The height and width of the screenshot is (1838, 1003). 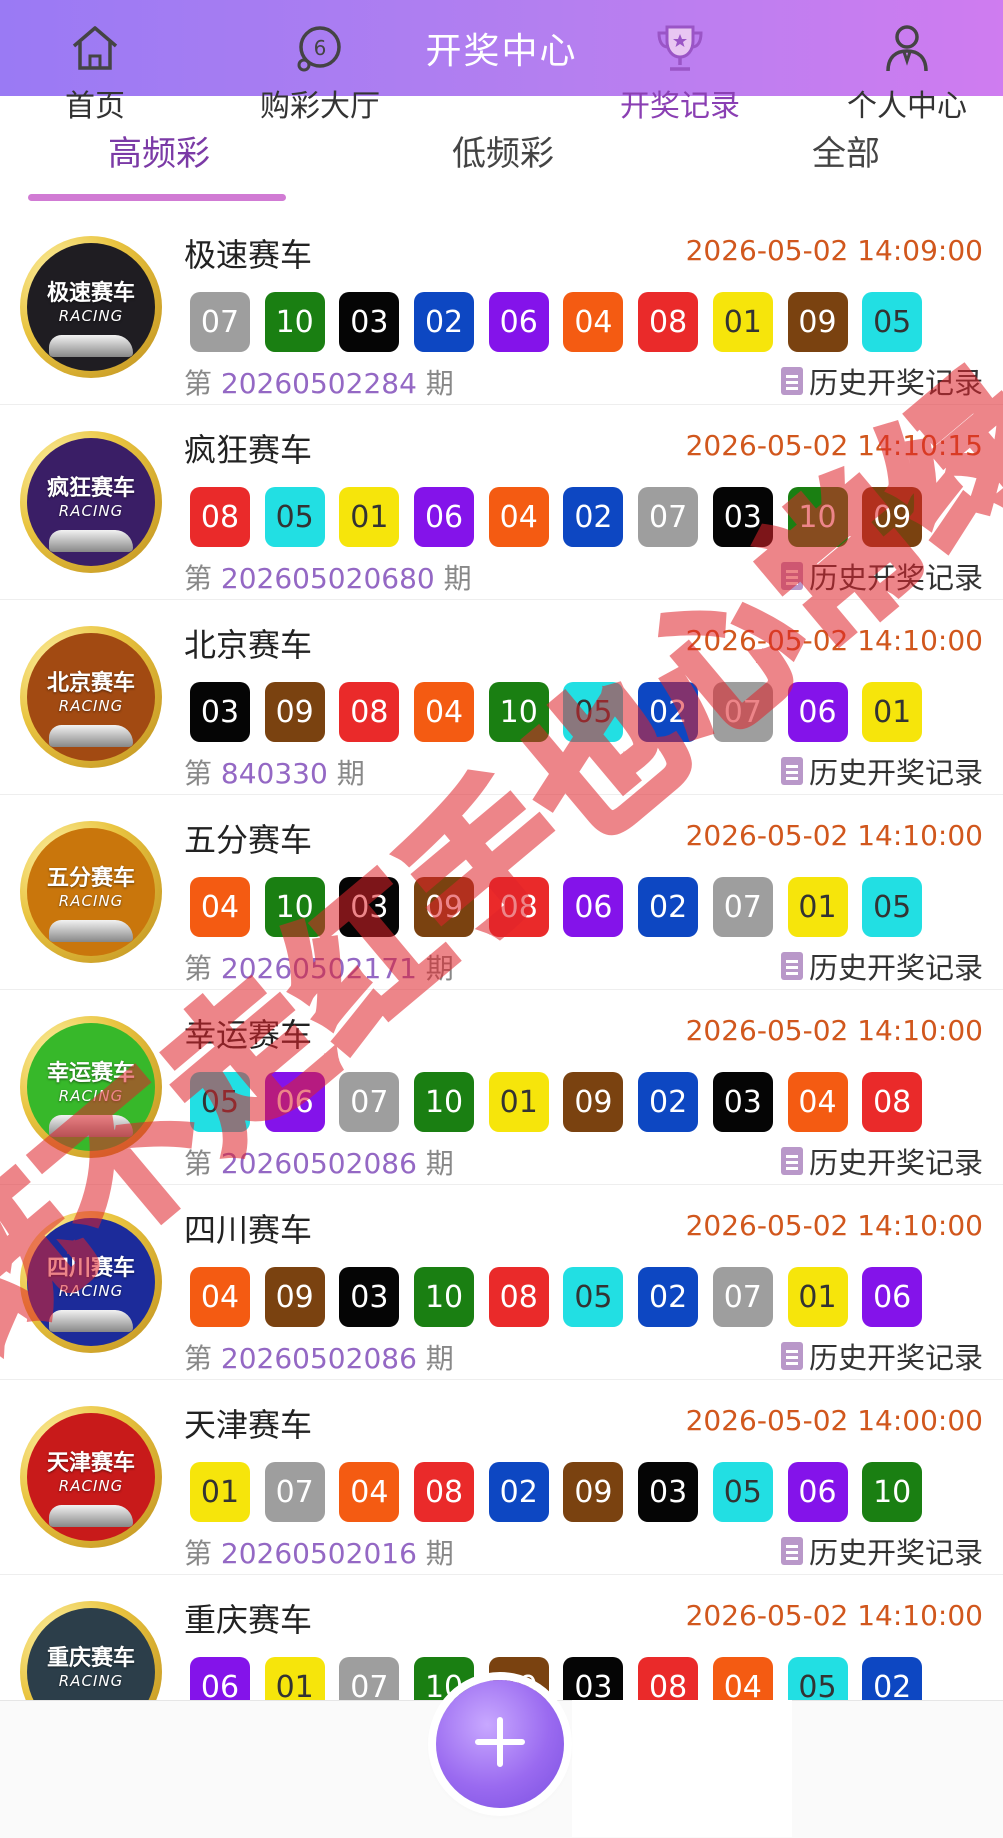 What do you see at coordinates (90, 293) in the screenshot?
I see `game-logo-title: 极速赛车` at bounding box center [90, 293].